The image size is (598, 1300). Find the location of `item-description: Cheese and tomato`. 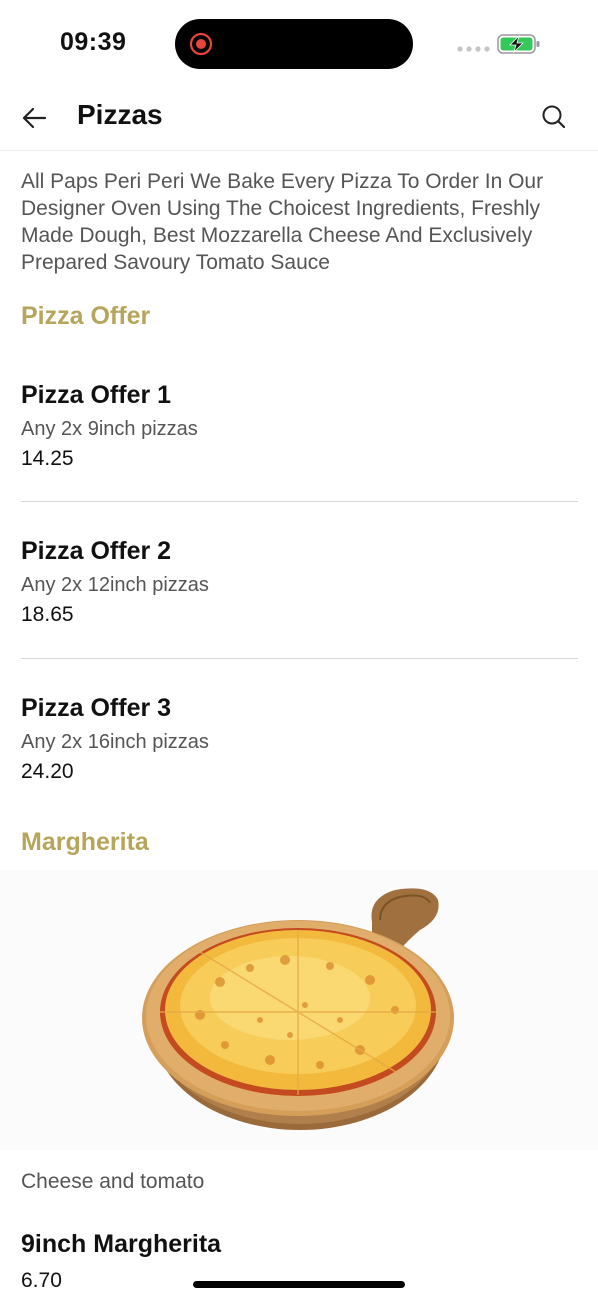

item-description: Cheese and tomato is located at coordinates (113, 1181).